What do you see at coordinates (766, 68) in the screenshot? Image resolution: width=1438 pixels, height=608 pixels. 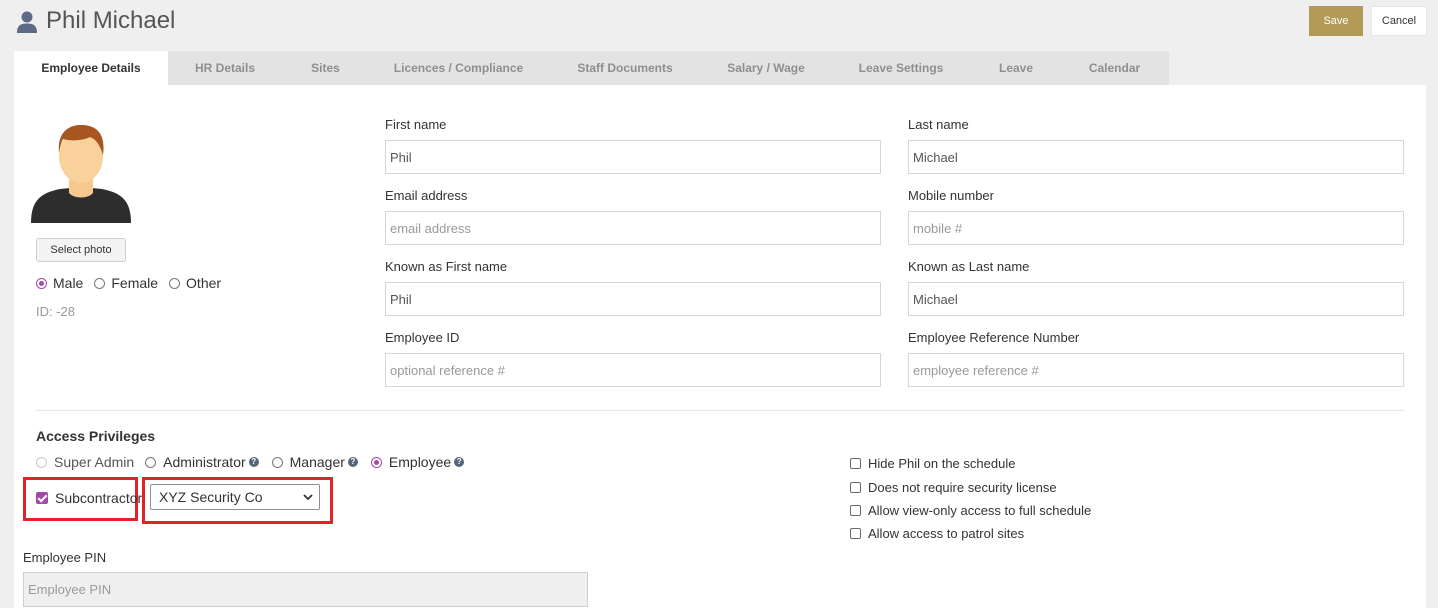 I see `tab-salary-wage: Salary / Wage` at bounding box center [766, 68].